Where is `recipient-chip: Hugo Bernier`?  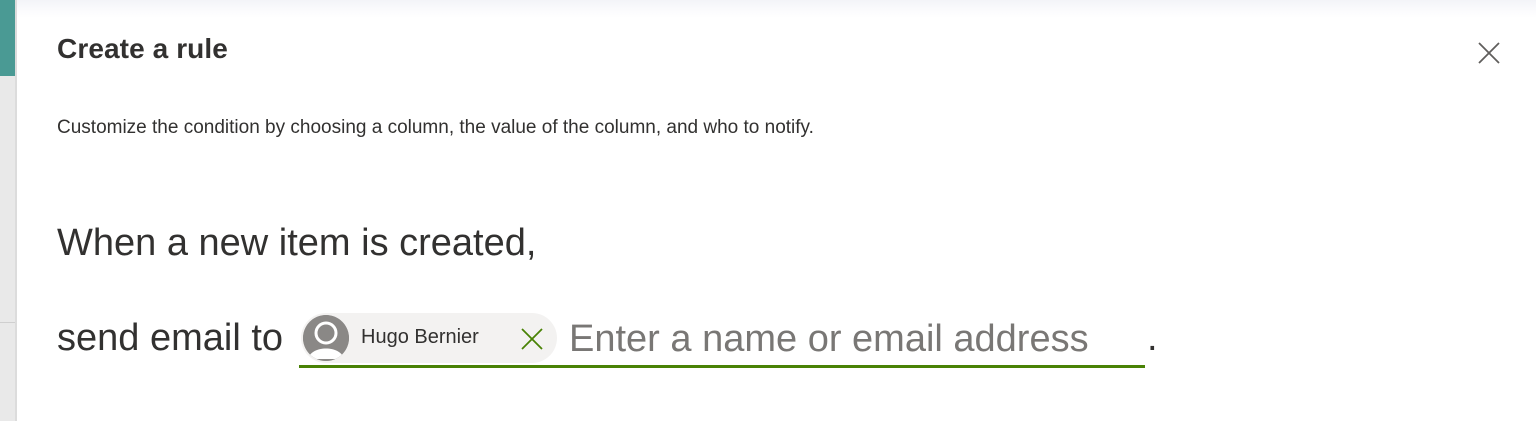
recipient-chip: Hugo Bernier is located at coordinates (429, 338).